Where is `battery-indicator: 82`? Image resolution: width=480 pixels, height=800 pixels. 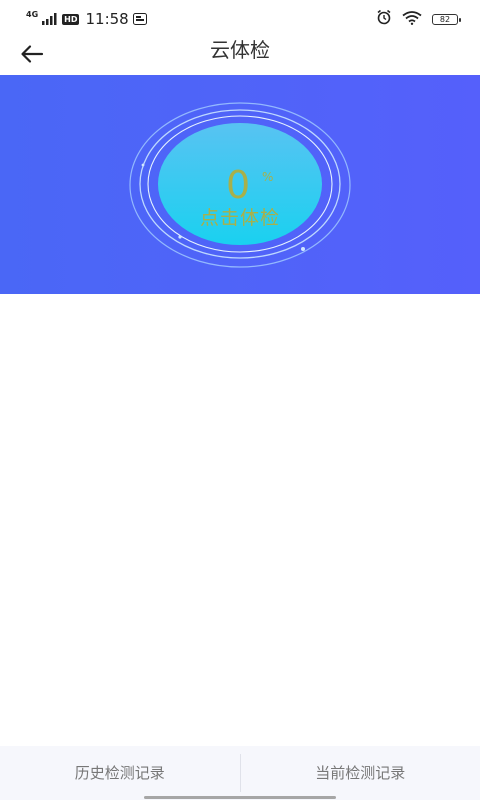
battery-indicator: 82 is located at coordinates (446, 19).